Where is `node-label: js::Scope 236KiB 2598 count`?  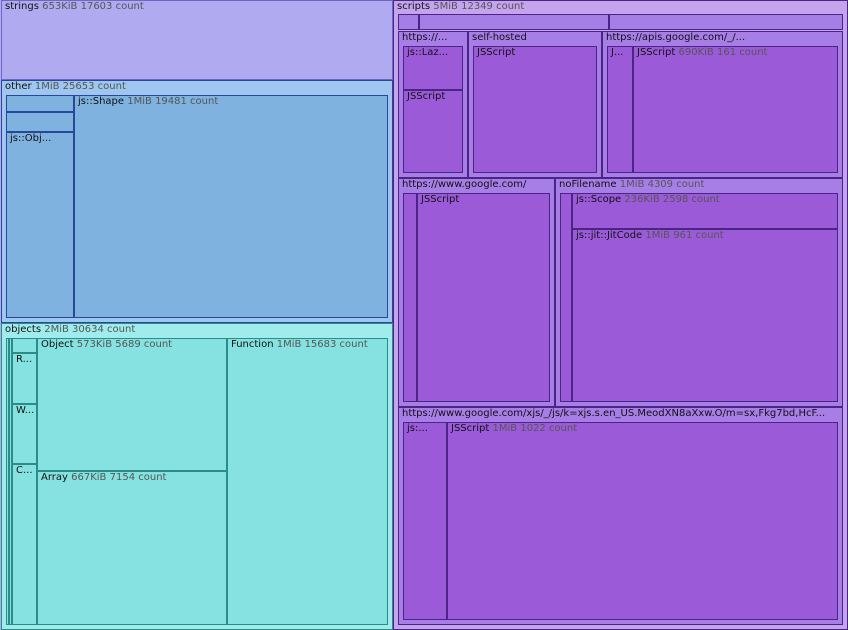
node-label: js::Scope 236KiB 2598 count is located at coordinates (648, 199).